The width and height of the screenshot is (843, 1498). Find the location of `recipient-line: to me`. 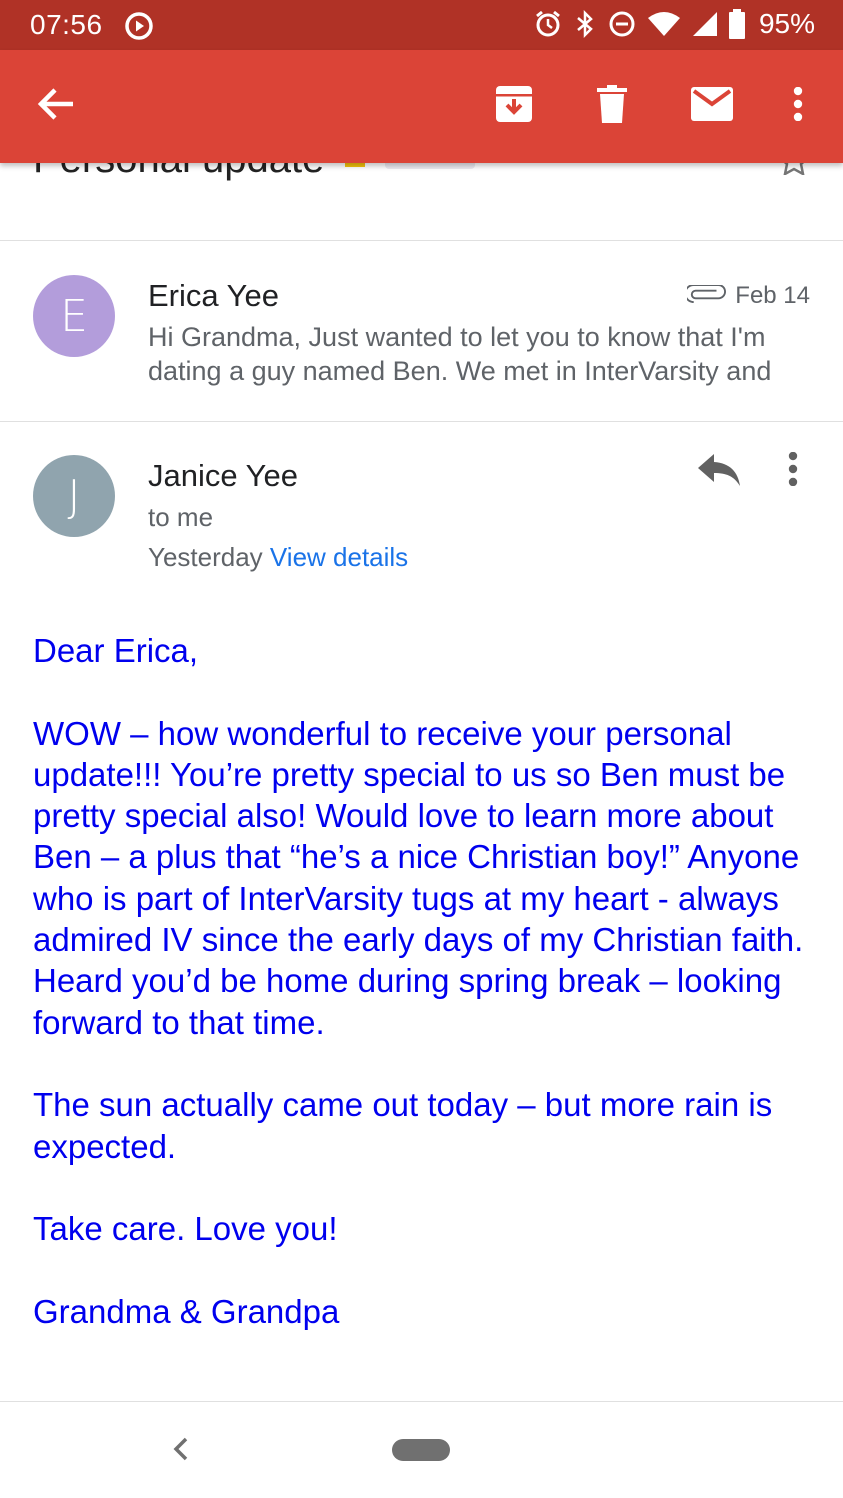

recipient-line: to me is located at coordinates (181, 517).